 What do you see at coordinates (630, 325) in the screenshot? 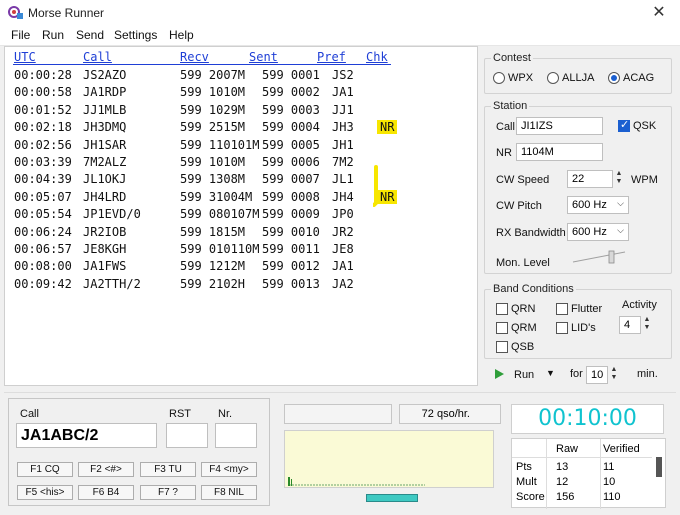
I see `activity-field: 4` at bounding box center [630, 325].